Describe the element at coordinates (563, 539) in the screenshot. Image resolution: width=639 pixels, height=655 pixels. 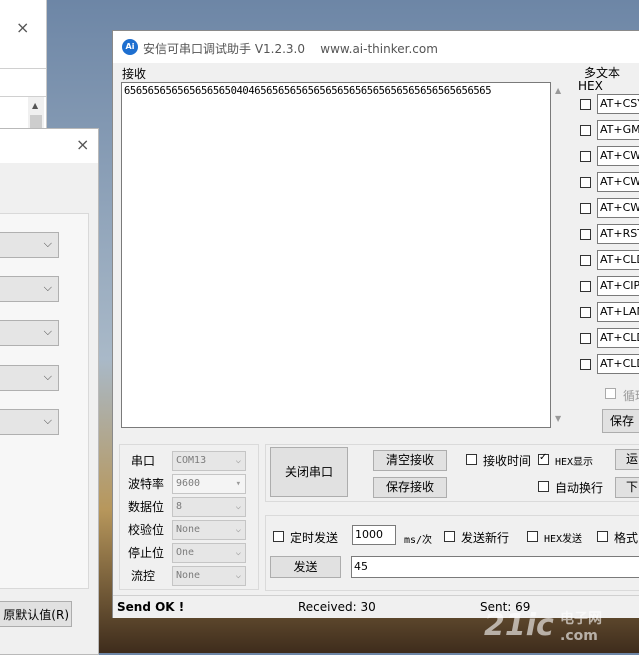
I see `hex-send-label: HEX发送` at that location.